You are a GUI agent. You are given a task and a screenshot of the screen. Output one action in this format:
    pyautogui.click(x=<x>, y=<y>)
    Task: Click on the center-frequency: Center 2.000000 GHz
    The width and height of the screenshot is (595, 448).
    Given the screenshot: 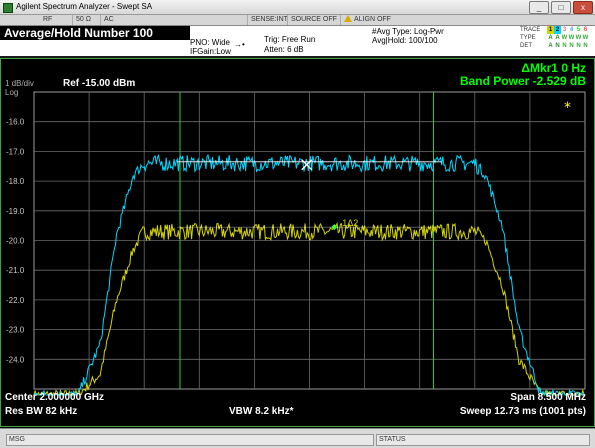 What is the action you would take?
    pyautogui.click(x=54, y=397)
    